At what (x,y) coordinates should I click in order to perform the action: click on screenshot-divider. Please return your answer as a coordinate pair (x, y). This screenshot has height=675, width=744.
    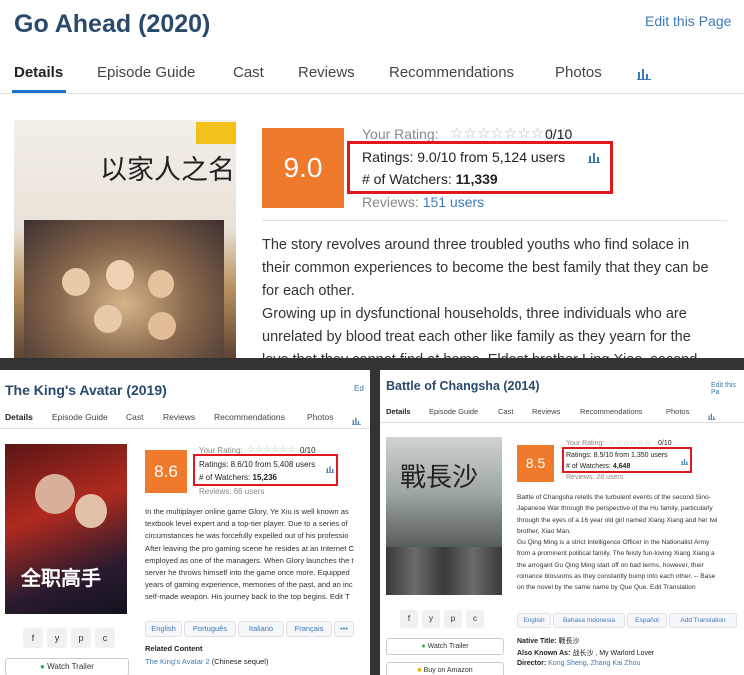
    Looking at the image, I should click on (375, 516).